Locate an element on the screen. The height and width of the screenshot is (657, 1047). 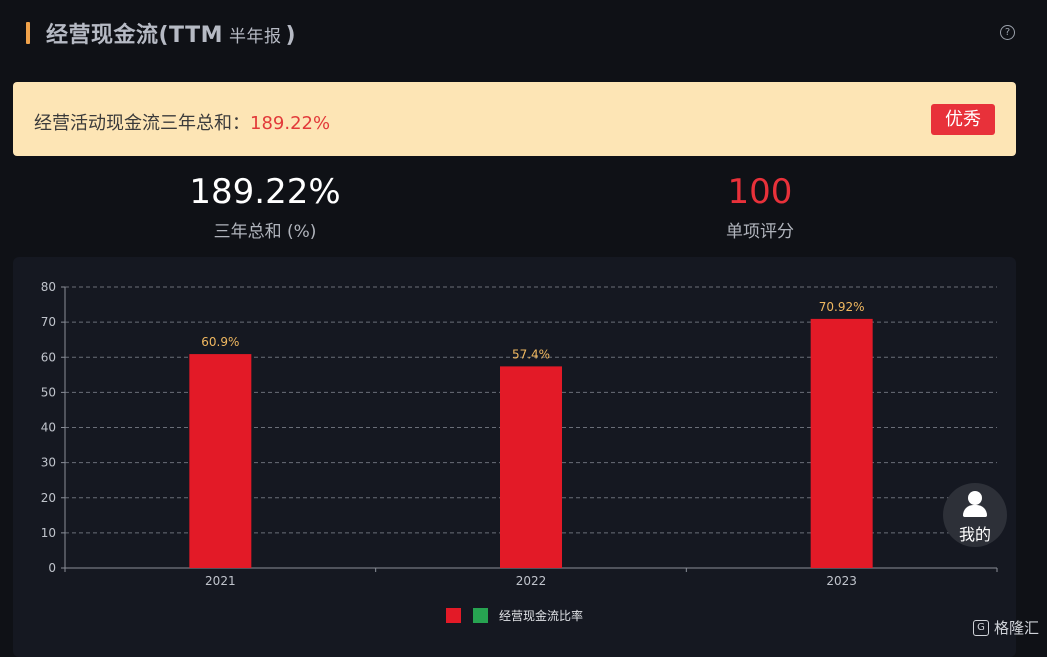
watermark: G 格隆汇 is located at coordinates (1006, 627).